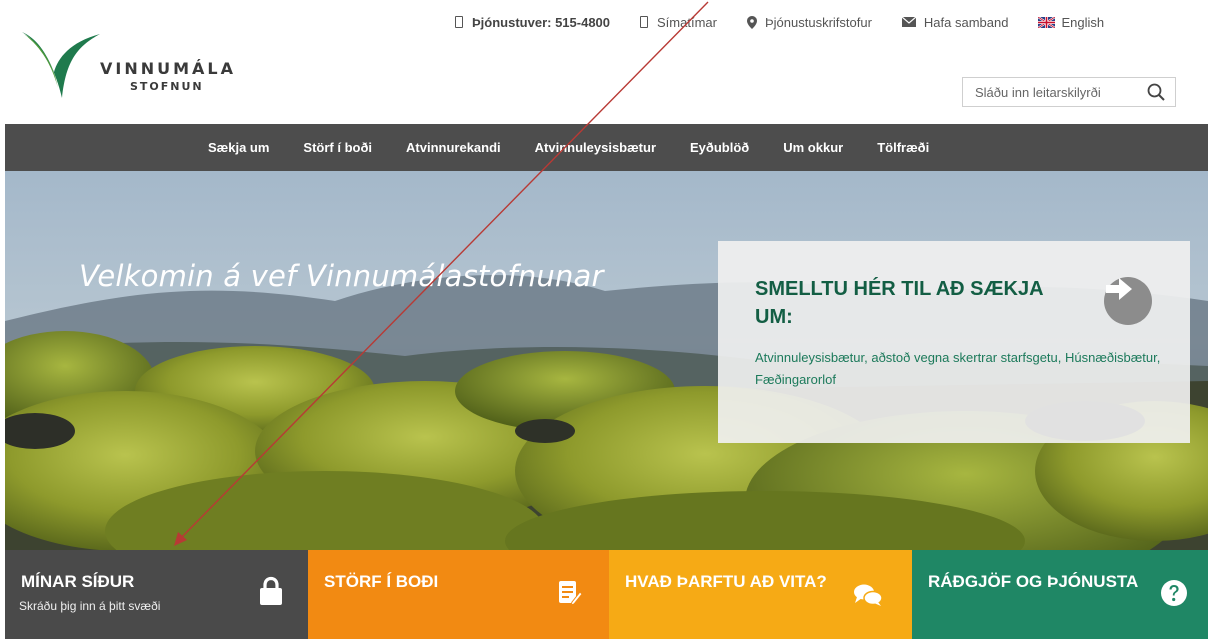  Describe the element at coordinates (238, 147) in the screenshot. I see `nav-item-apply: Sækja um` at that location.